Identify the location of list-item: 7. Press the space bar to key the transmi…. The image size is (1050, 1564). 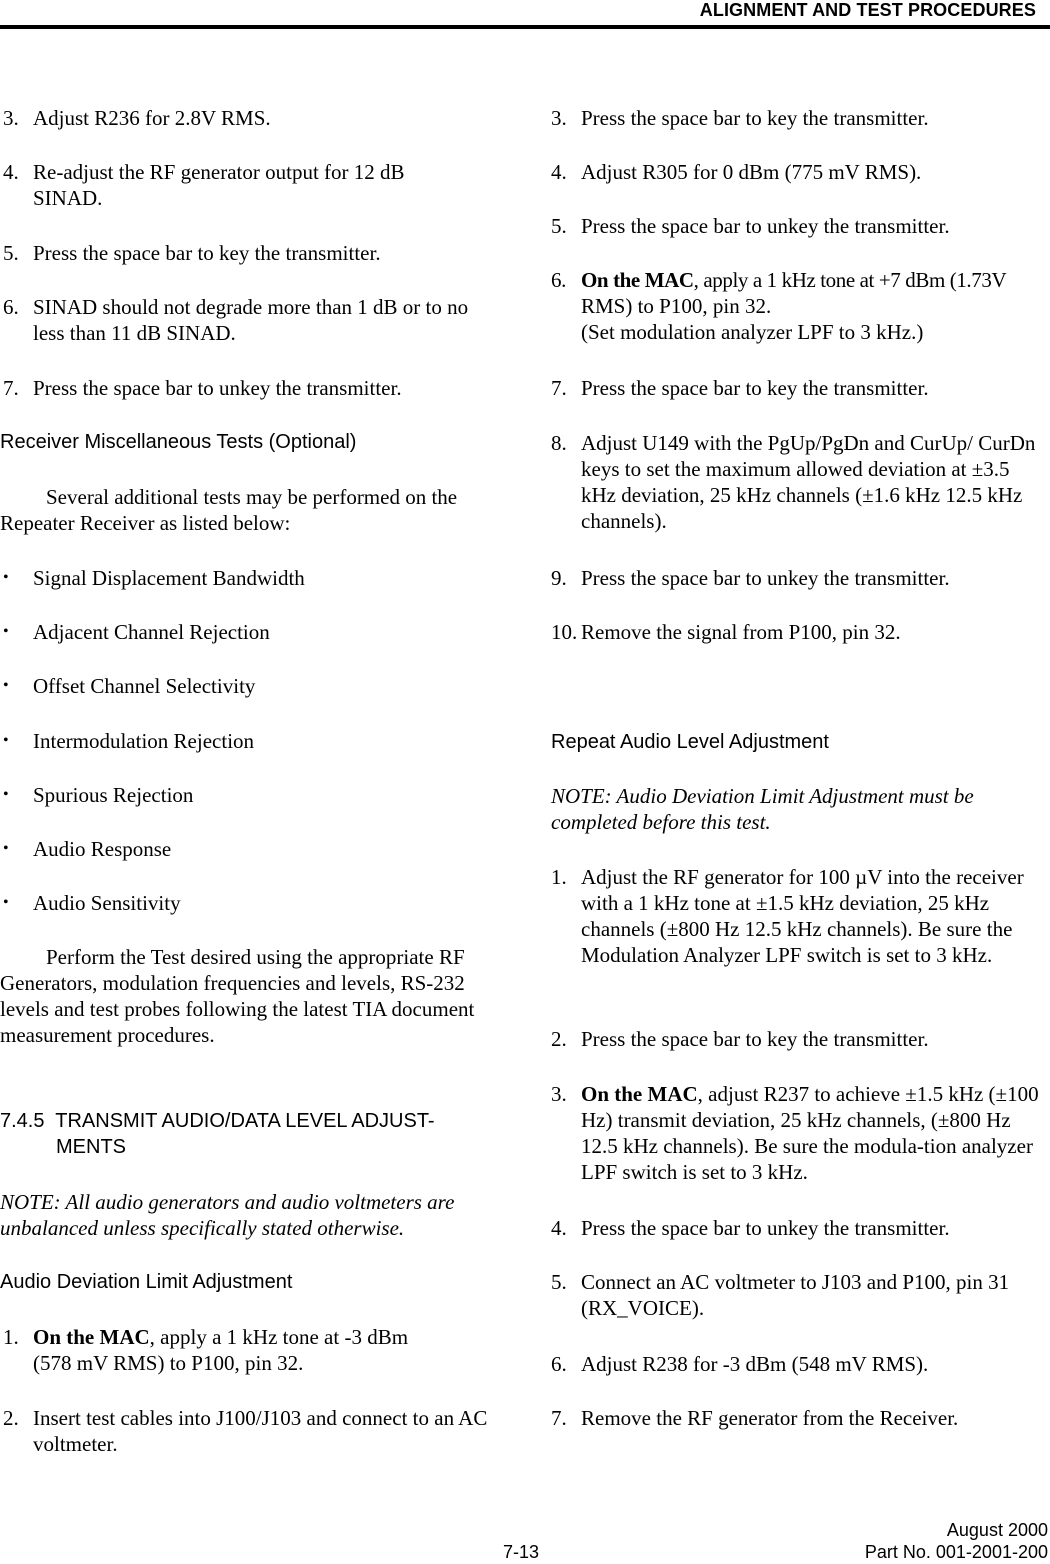
(740, 388).